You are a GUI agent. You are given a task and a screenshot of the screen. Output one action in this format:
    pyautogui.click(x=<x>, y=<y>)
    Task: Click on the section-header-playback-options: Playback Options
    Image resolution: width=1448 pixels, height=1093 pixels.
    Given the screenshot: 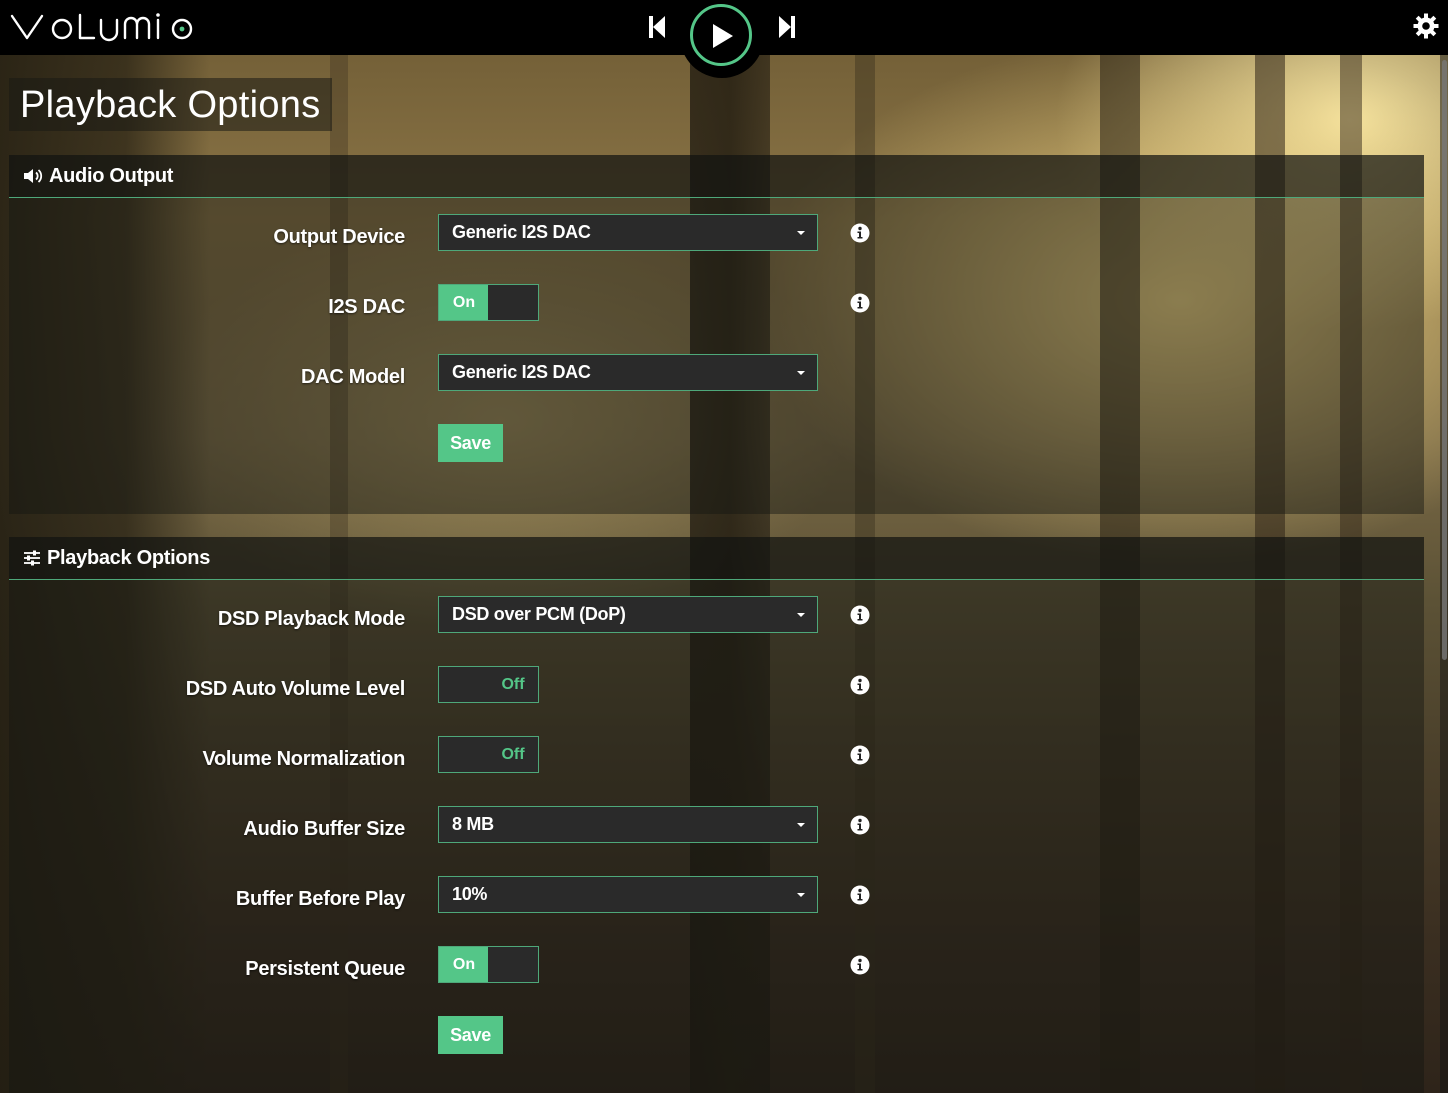 What is the action you would take?
    pyautogui.click(x=716, y=558)
    